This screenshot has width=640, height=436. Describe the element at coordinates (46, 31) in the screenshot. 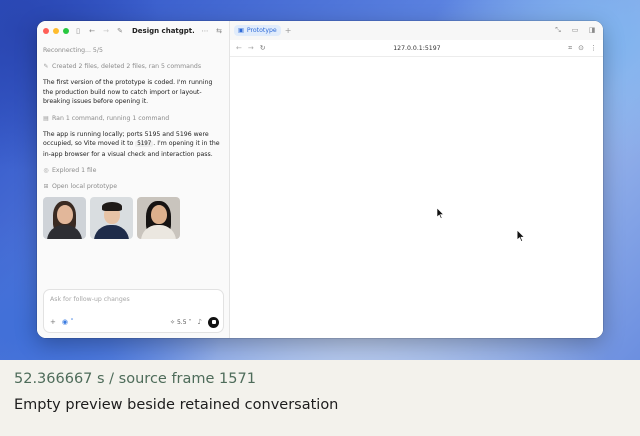

I see `close-window-button` at that location.